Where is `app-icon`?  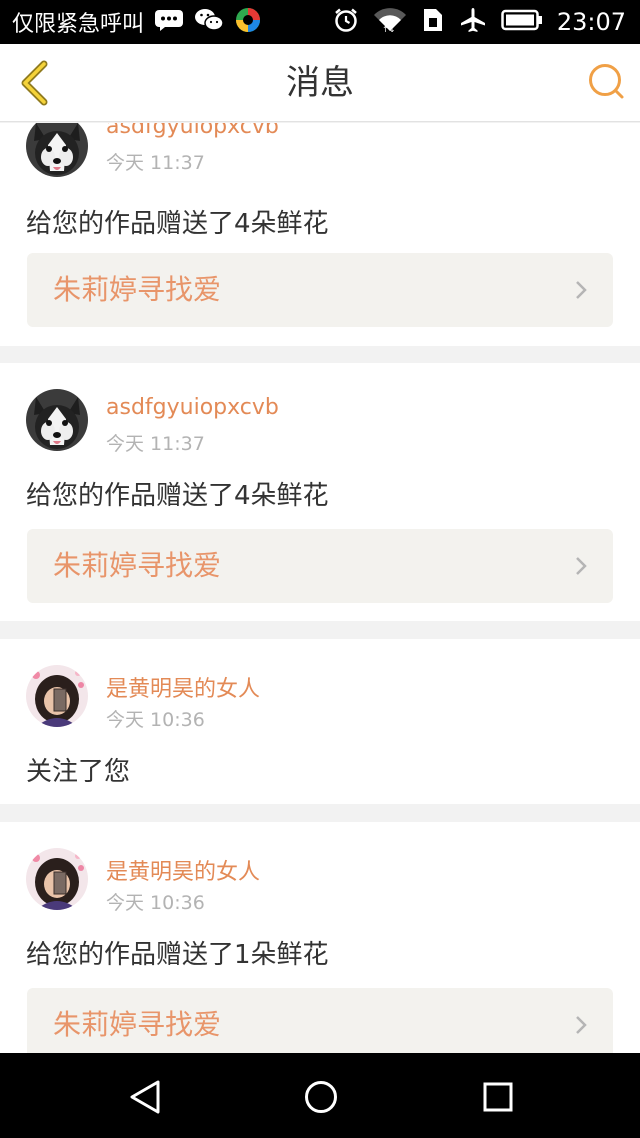 app-icon is located at coordinates (248, 22).